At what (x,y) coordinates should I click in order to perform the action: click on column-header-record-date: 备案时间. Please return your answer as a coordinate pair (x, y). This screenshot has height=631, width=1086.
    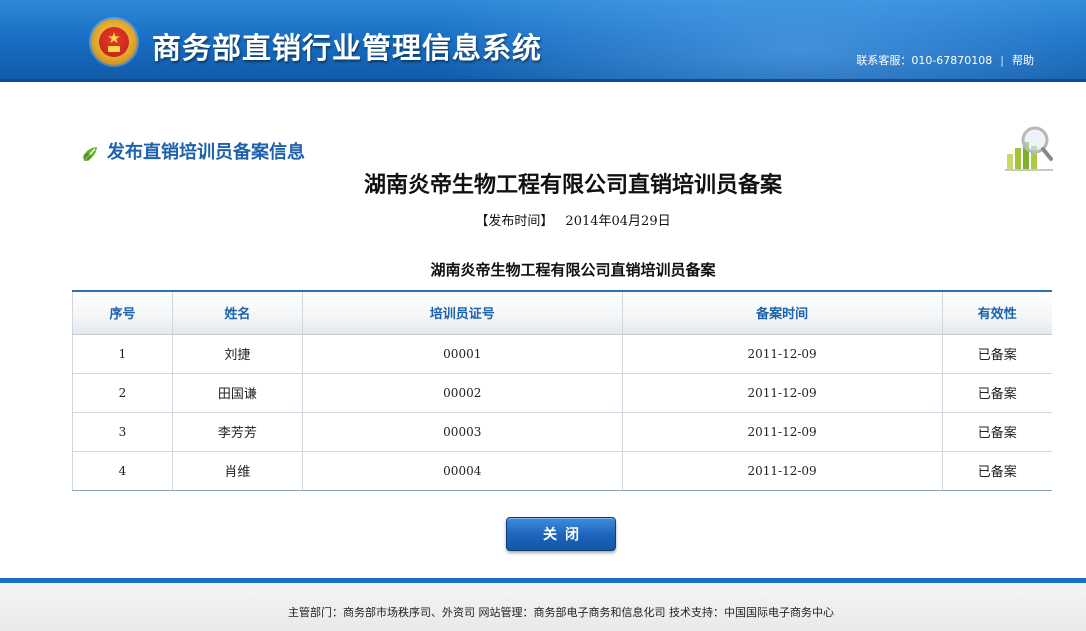
    Looking at the image, I should click on (782, 313).